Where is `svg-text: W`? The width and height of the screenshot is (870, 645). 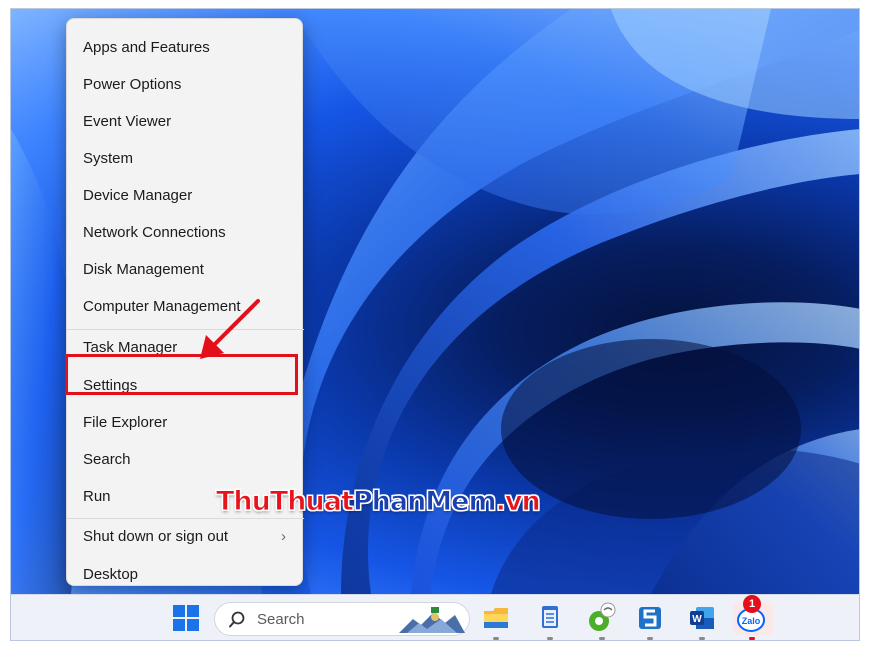 svg-text: W is located at coordinates (697, 619).